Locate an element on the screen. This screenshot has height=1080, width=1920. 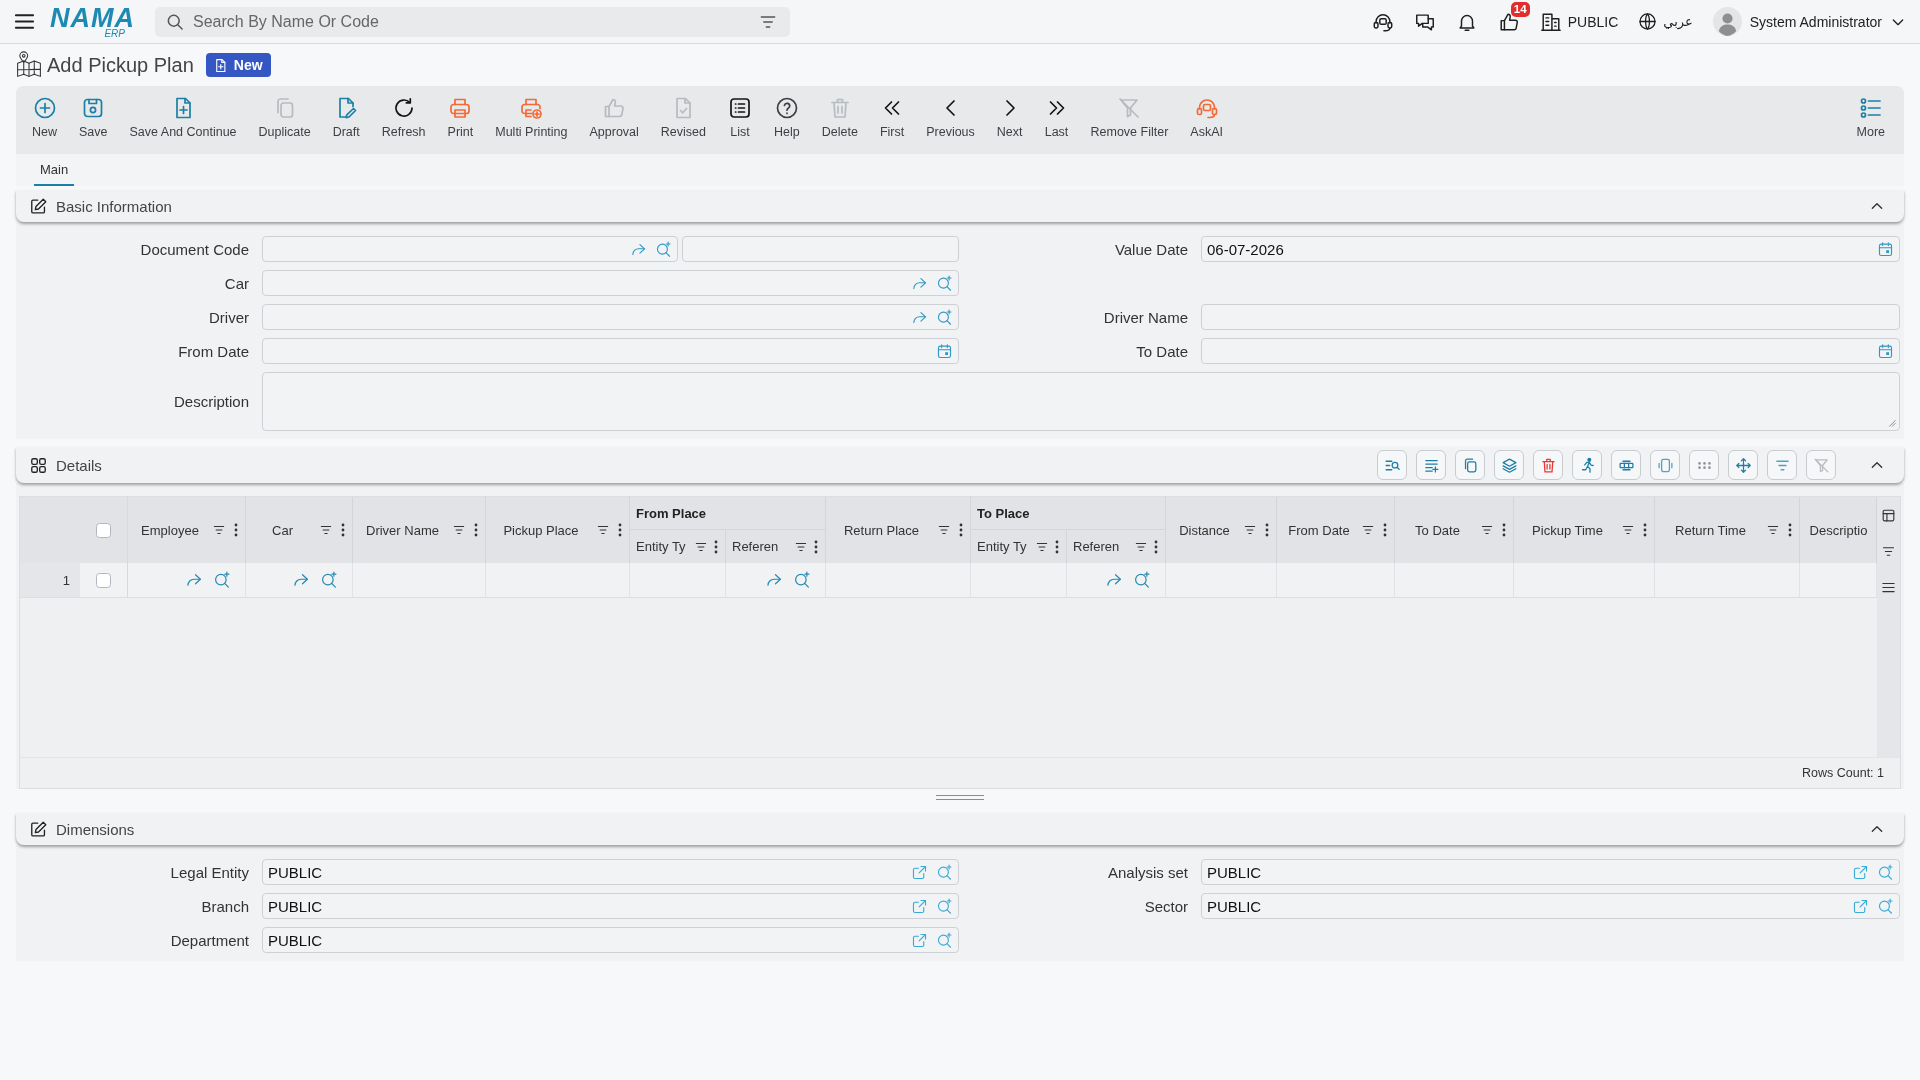
previous-button: Previous is located at coordinates (950, 120).